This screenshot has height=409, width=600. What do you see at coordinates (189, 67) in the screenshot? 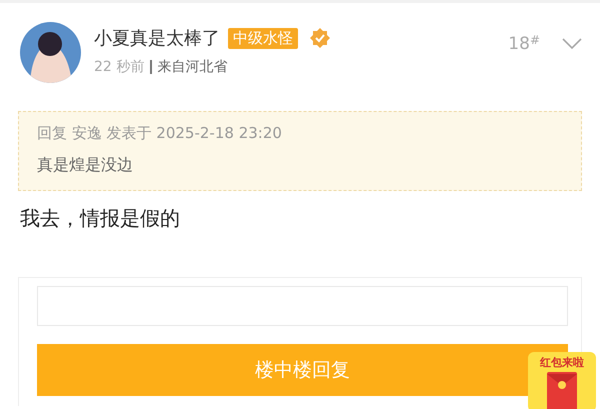
I see `post-location: 来自河北省` at bounding box center [189, 67].